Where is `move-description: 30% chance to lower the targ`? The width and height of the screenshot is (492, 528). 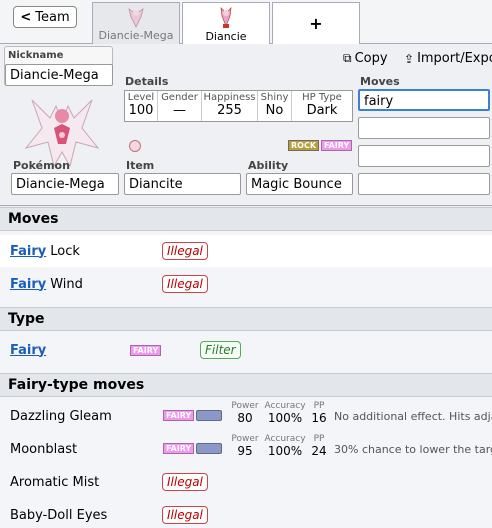 move-description: 30% chance to lower the targ is located at coordinates (413, 449).